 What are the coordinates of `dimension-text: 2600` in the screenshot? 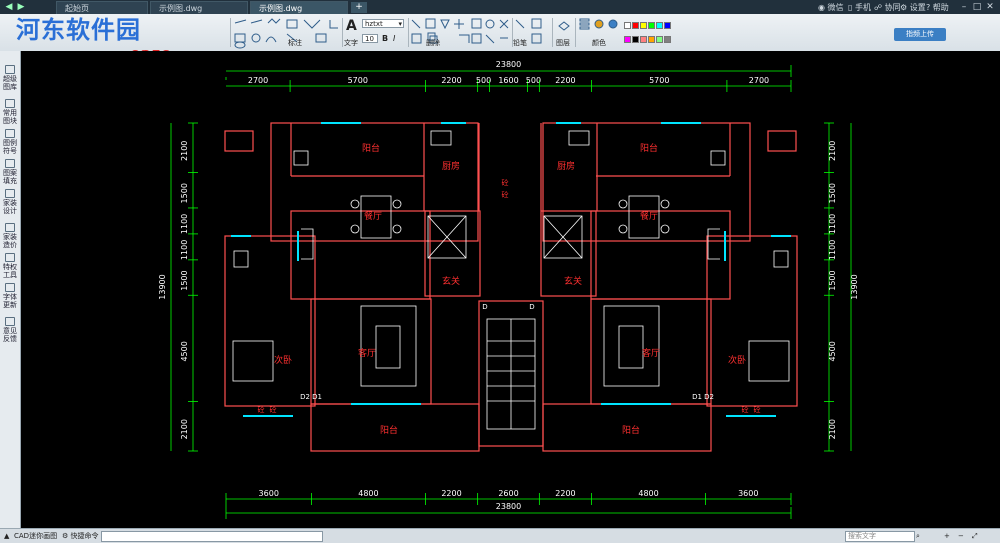 It's located at (508, 493).